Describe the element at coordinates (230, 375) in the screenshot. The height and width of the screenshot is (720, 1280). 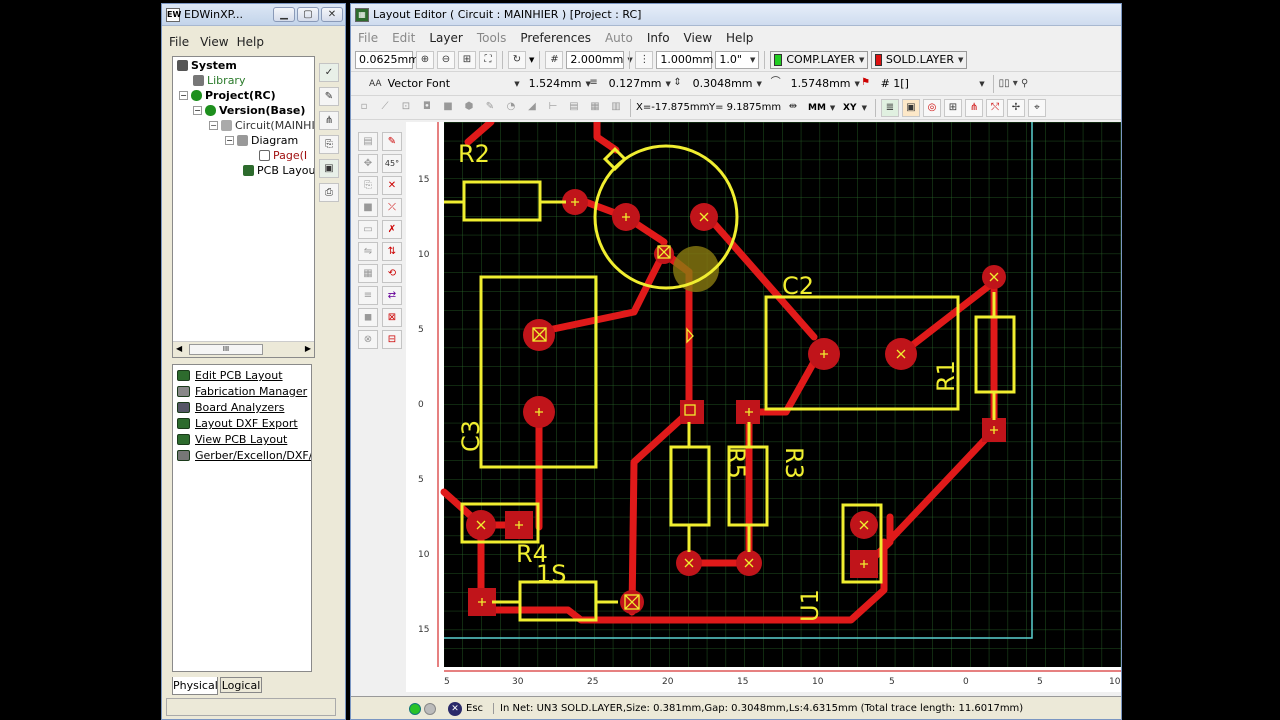
I see `command-edit-pcb-layout: Edit PCB Layout` at that location.